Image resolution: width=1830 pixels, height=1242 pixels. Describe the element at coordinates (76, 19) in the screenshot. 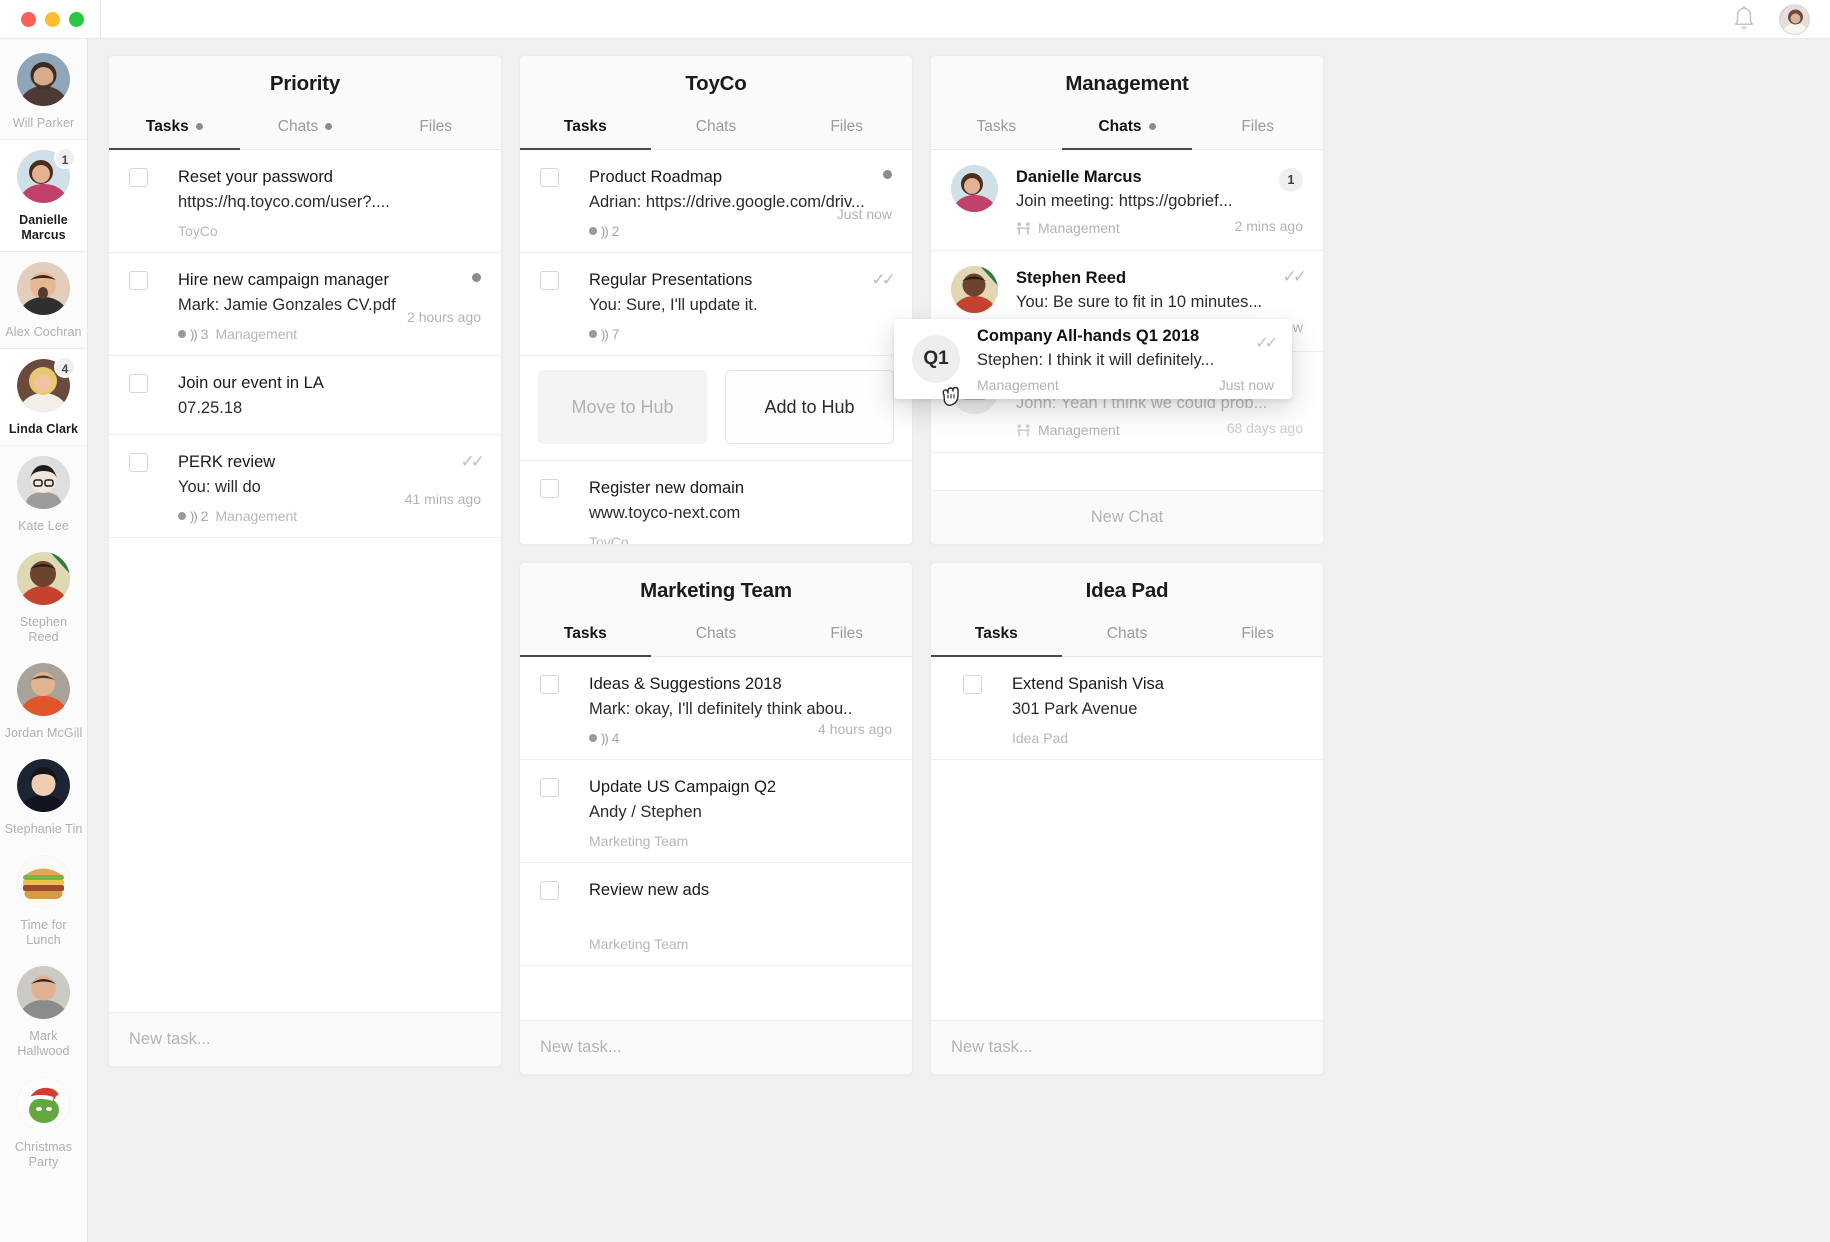

I see `maximize-window-button` at that location.